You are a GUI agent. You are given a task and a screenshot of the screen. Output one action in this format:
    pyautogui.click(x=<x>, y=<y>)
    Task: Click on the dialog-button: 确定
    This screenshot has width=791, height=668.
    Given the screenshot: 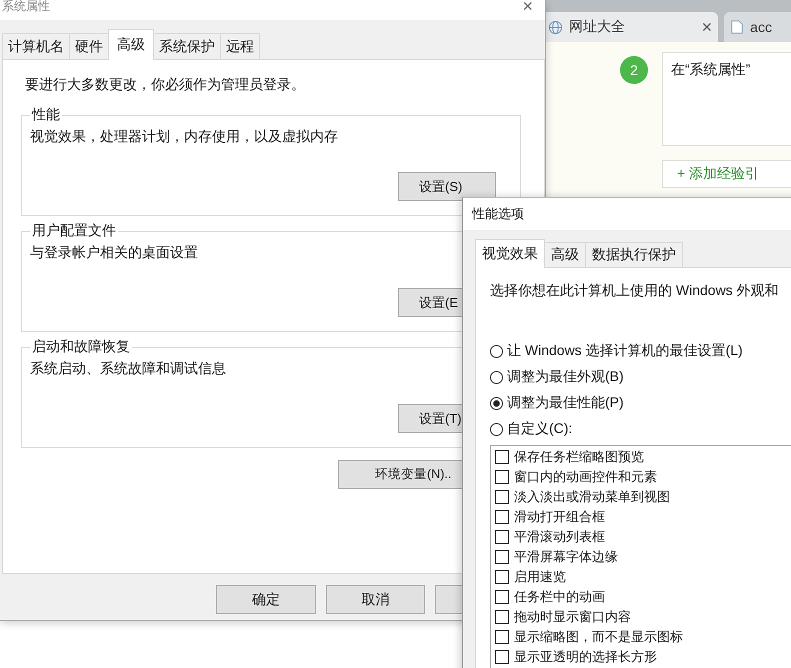 What is the action you would take?
    pyautogui.click(x=266, y=599)
    